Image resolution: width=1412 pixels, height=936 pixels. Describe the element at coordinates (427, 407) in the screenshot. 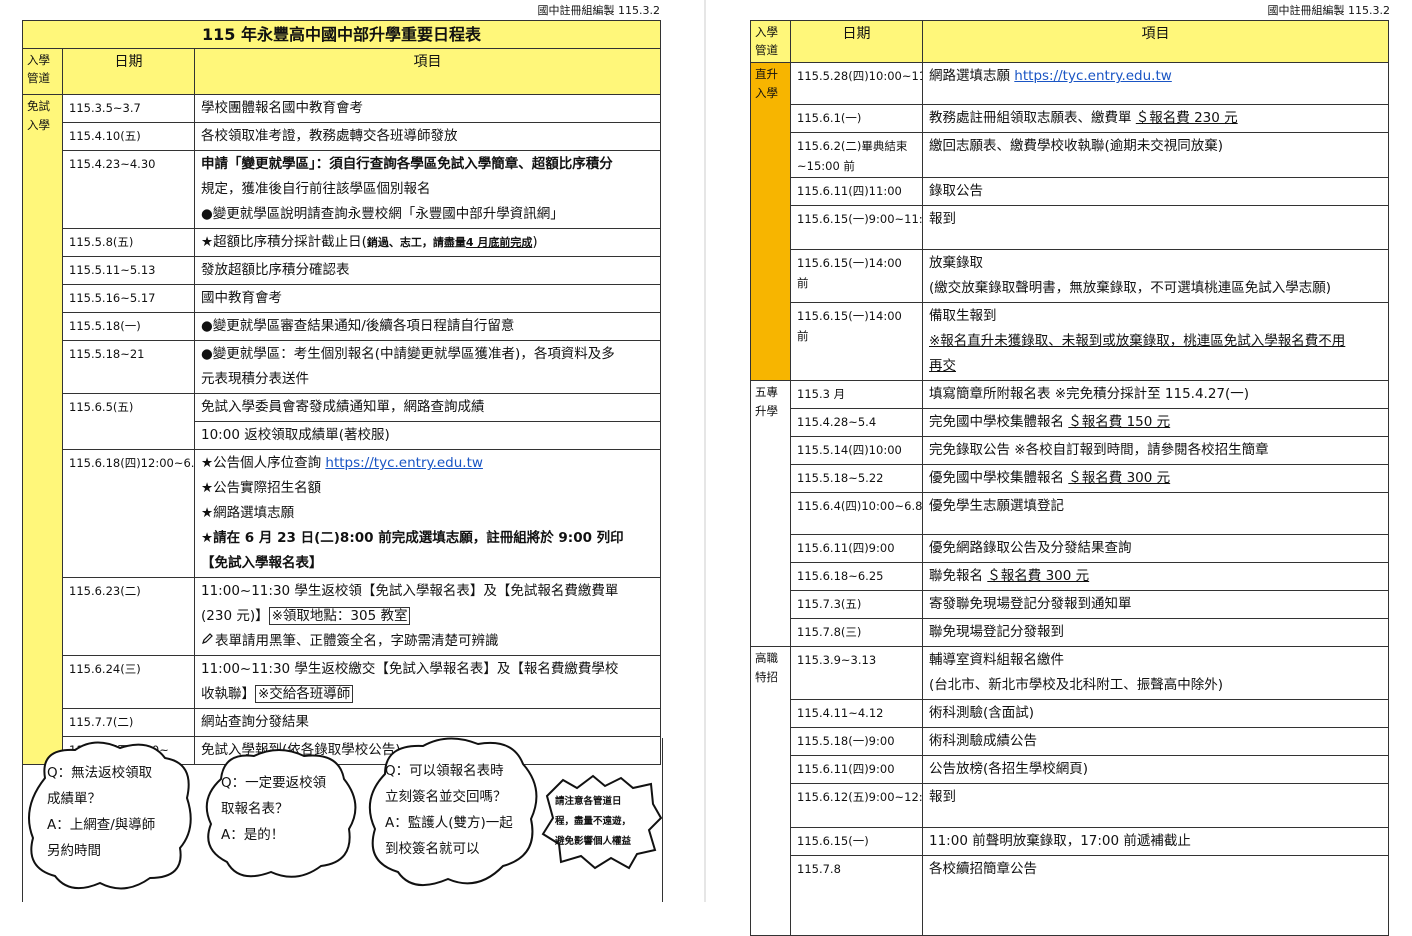

I see `row-item: 免試入學委員會寄發成績通知單，網路查詢成績` at that location.